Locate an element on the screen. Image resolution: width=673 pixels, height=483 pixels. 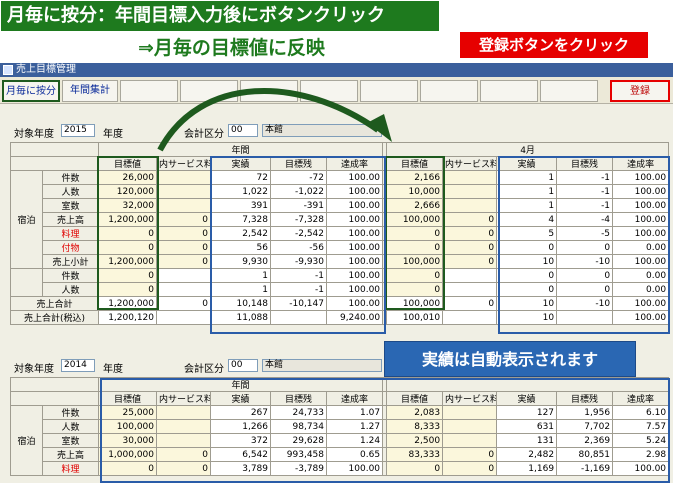
value-cell: 56 is located at coordinates (240, 247).